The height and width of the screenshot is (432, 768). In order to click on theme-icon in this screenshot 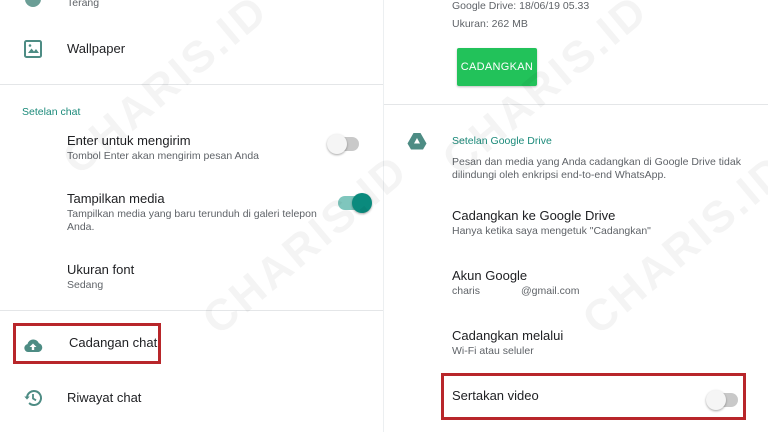, I will do `click(33, 3)`.